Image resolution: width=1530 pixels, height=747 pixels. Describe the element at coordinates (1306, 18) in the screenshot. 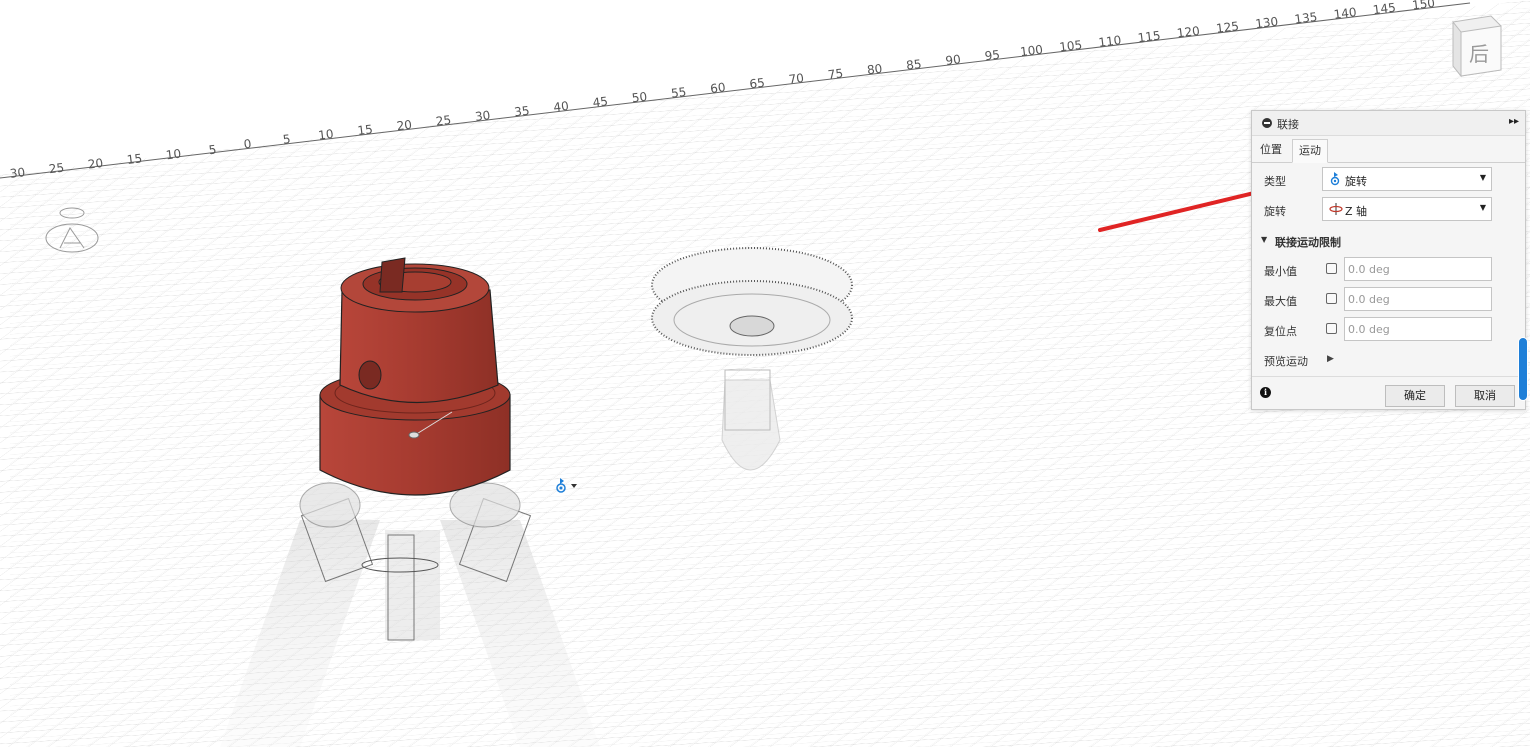

I see `ruler-label: 135` at that location.